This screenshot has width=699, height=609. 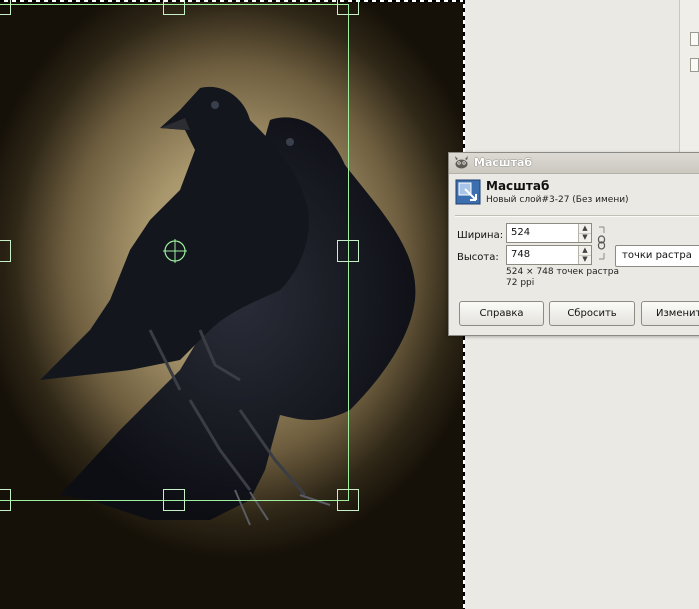 What do you see at coordinates (461, 162) in the screenshot?
I see `gimp-wilber-icon` at bounding box center [461, 162].